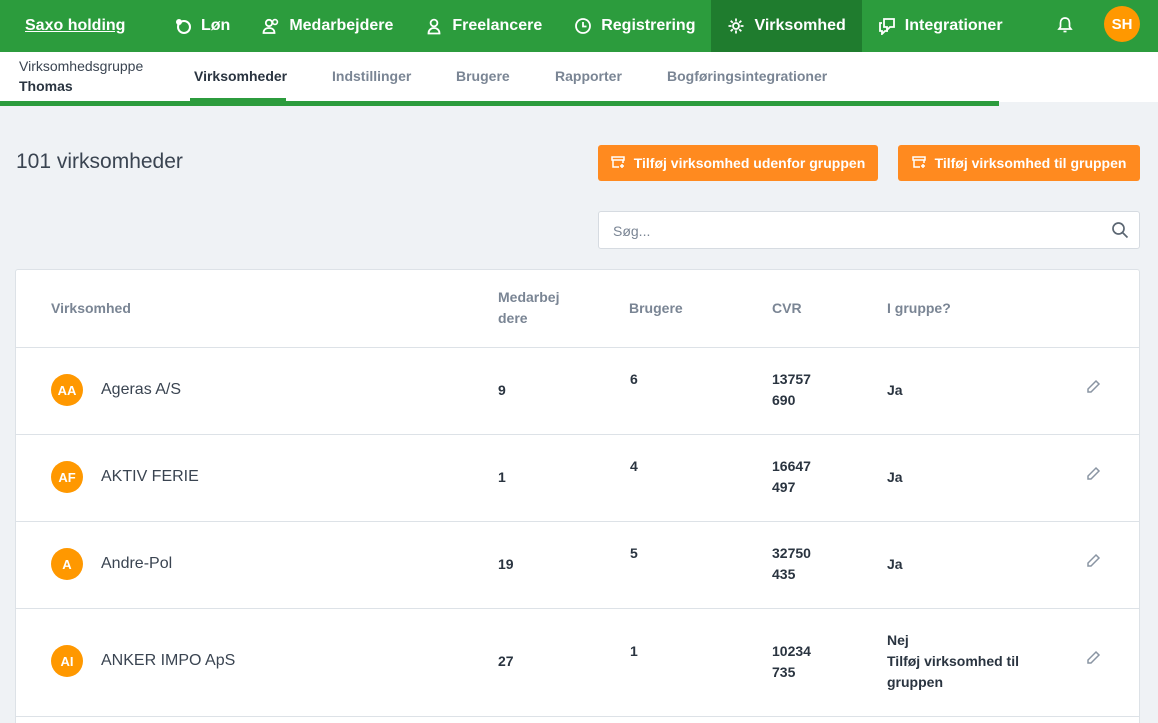 The image size is (1158, 723). Describe the element at coordinates (67, 390) in the screenshot. I see `company-avatar: AA` at that location.